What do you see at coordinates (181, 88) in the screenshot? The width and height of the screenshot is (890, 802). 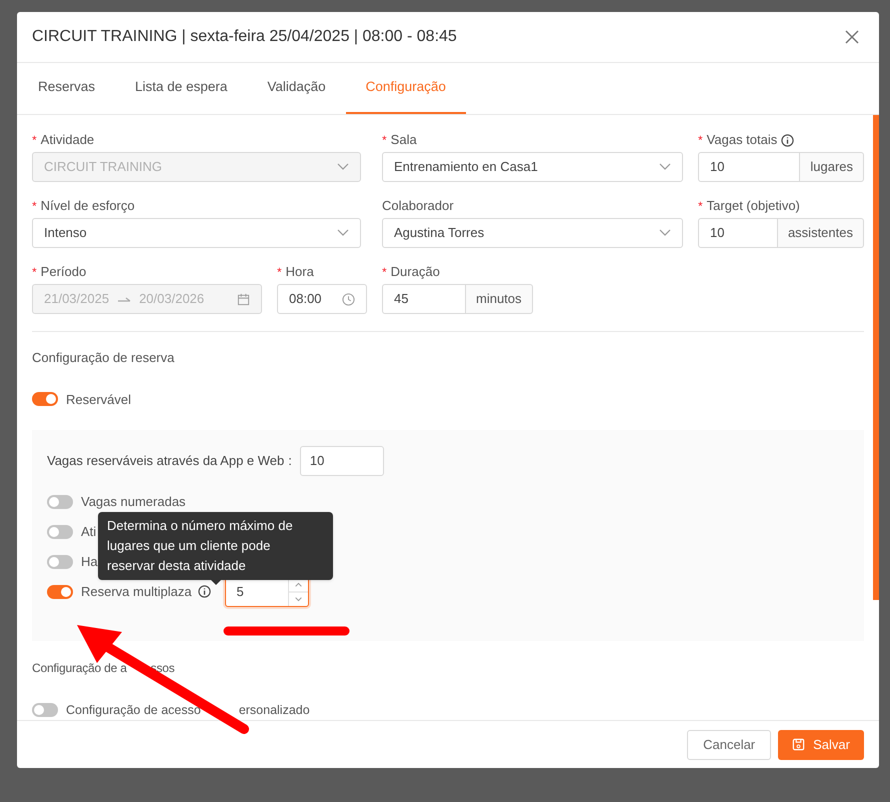 I see `tab: Lista de espera` at bounding box center [181, 88].